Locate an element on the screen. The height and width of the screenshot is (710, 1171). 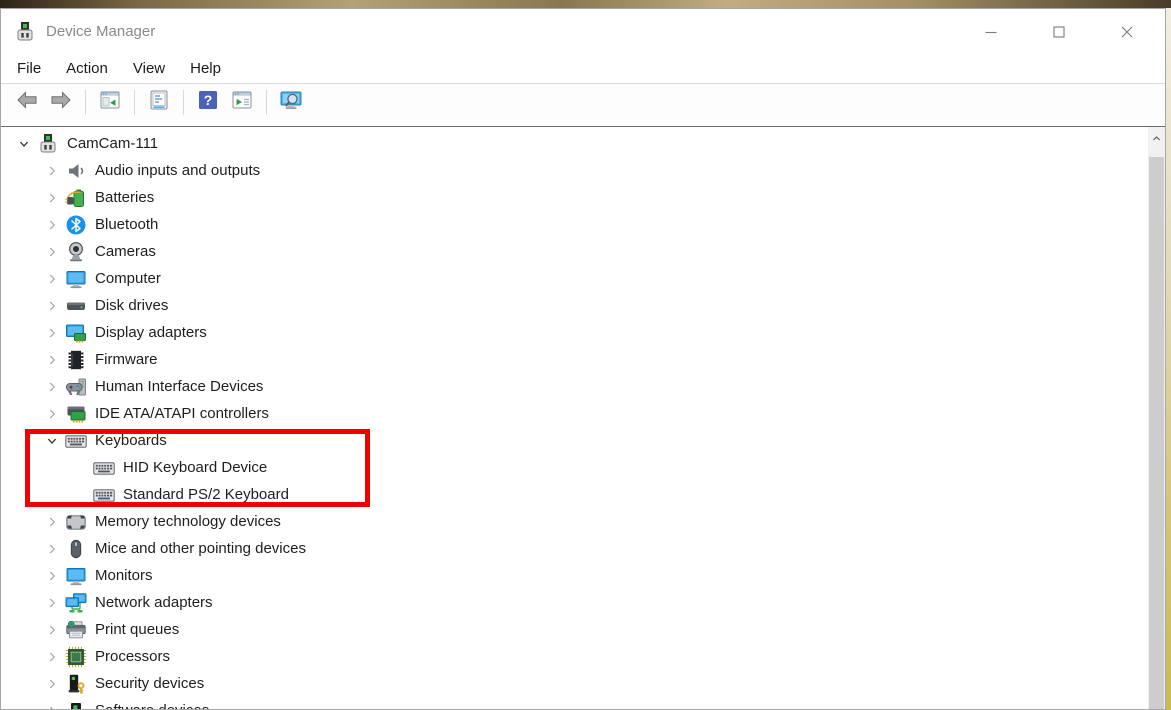
desktop-background-right is located at coordinates (1168, 359).